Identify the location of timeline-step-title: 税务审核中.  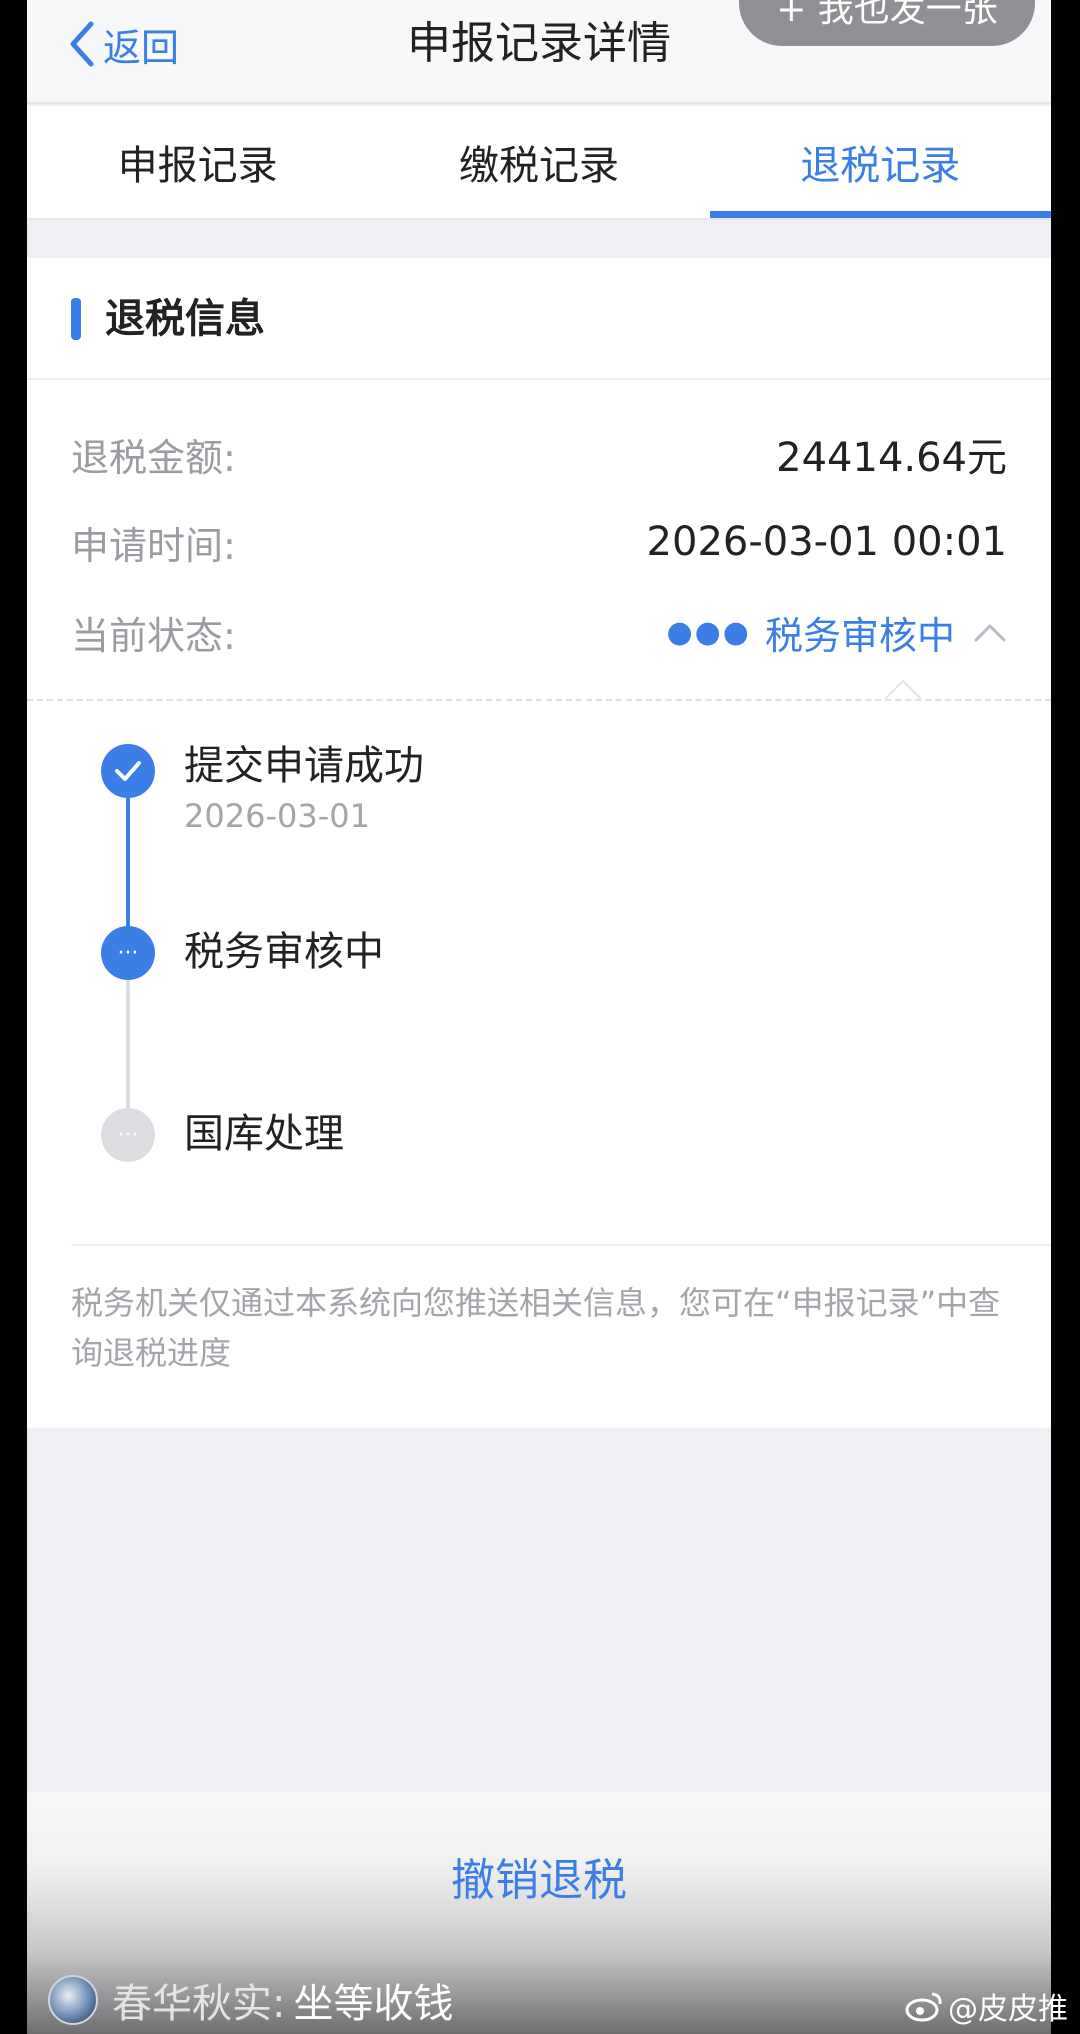
(284, 952).